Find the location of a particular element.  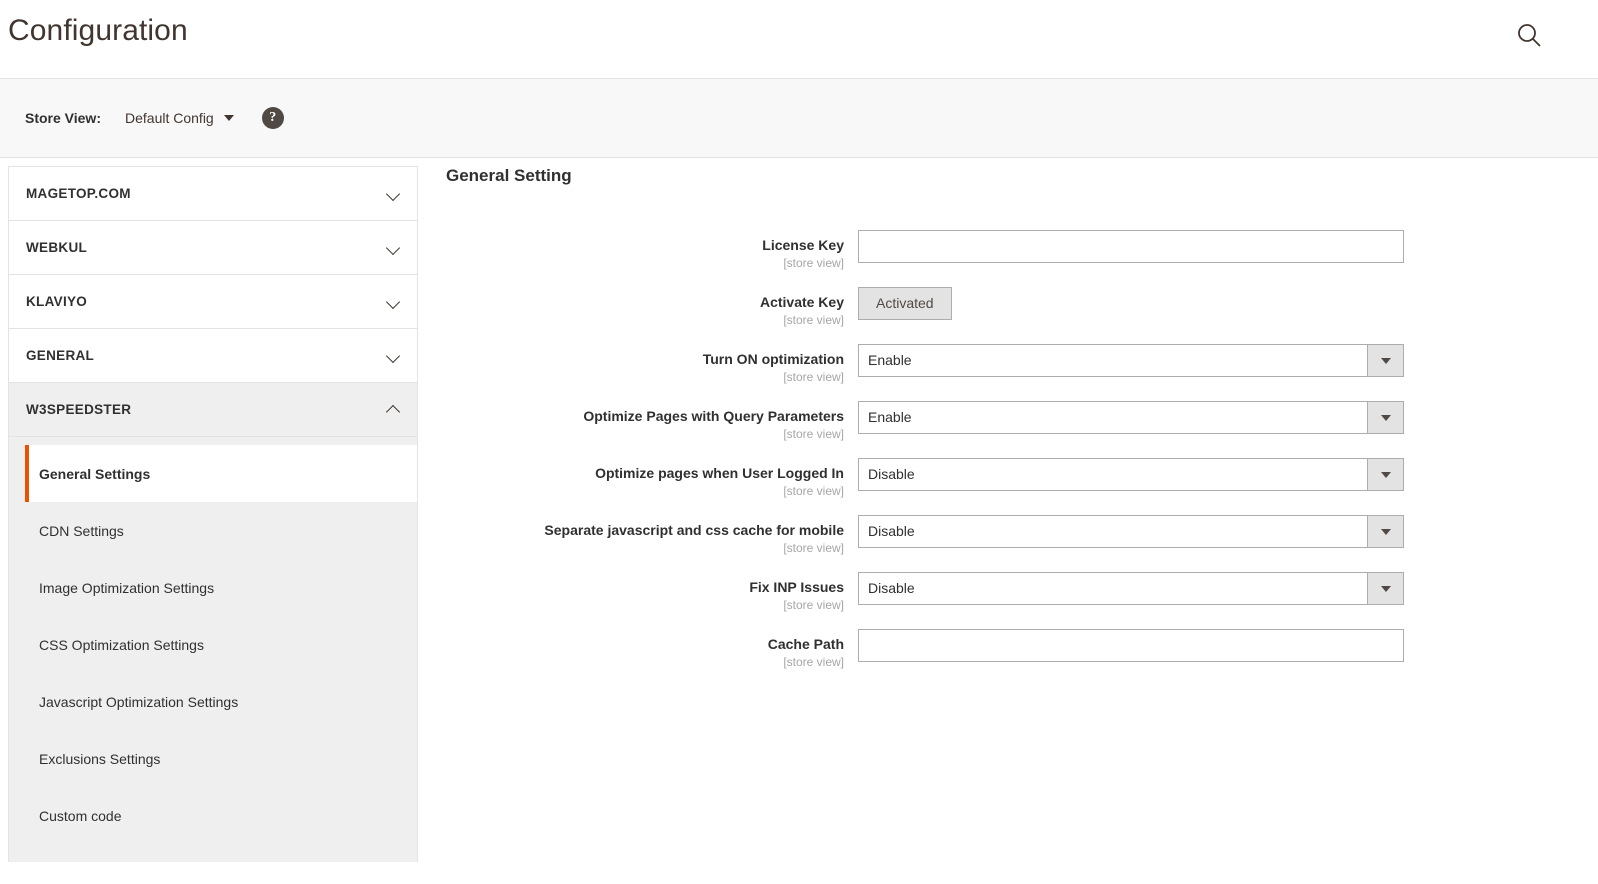

sidebar-section-header-w3speedster: W3SPEEDSTER is located at coordinates (213, 409).